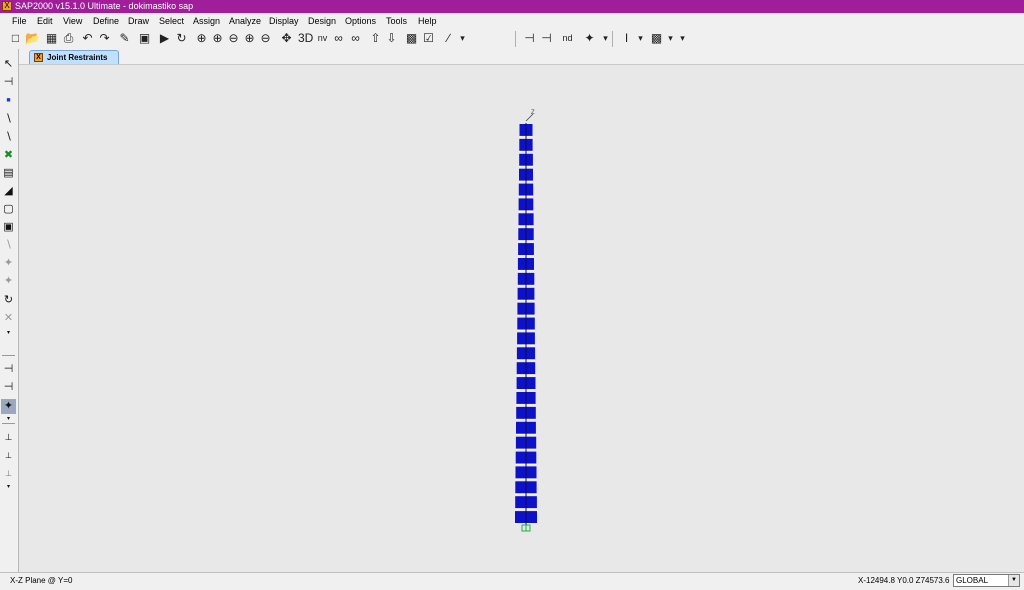 Image resolution: width=1024 pixels, height=590 pixels. I want to click on print-icon: ⎙, so click(68, 38).